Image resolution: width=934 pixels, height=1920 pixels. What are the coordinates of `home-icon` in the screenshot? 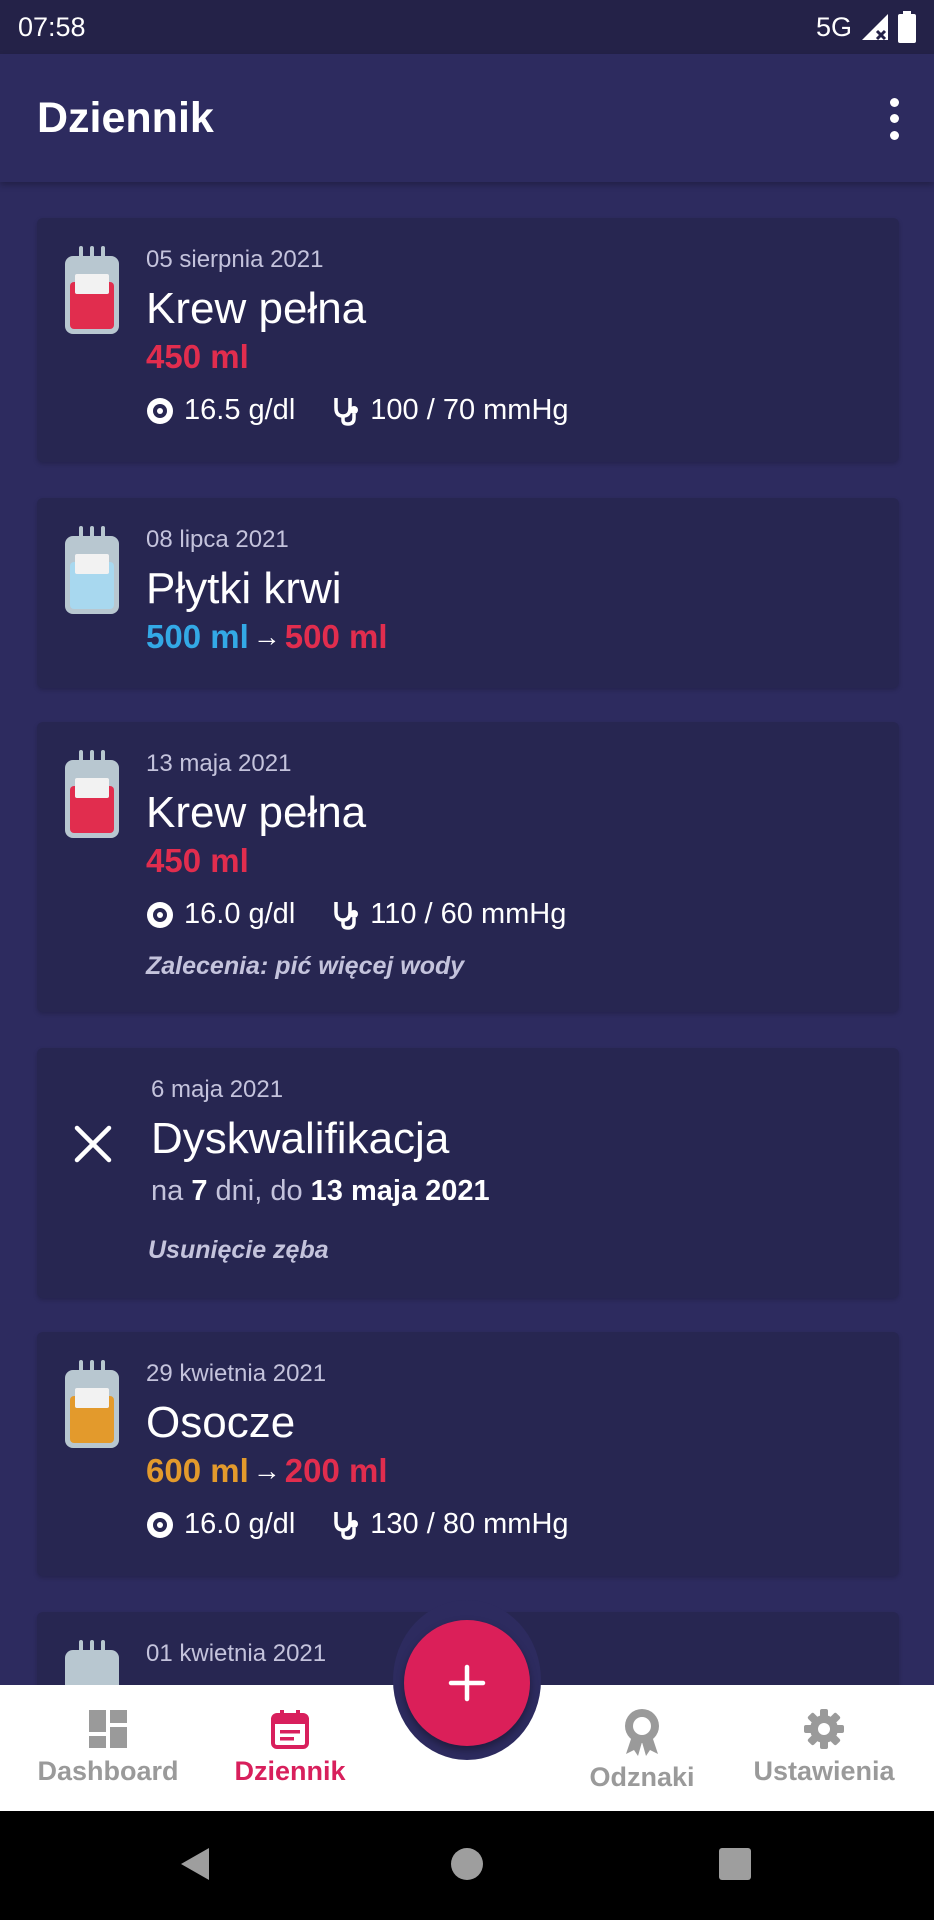 It's located at (467, 1864).